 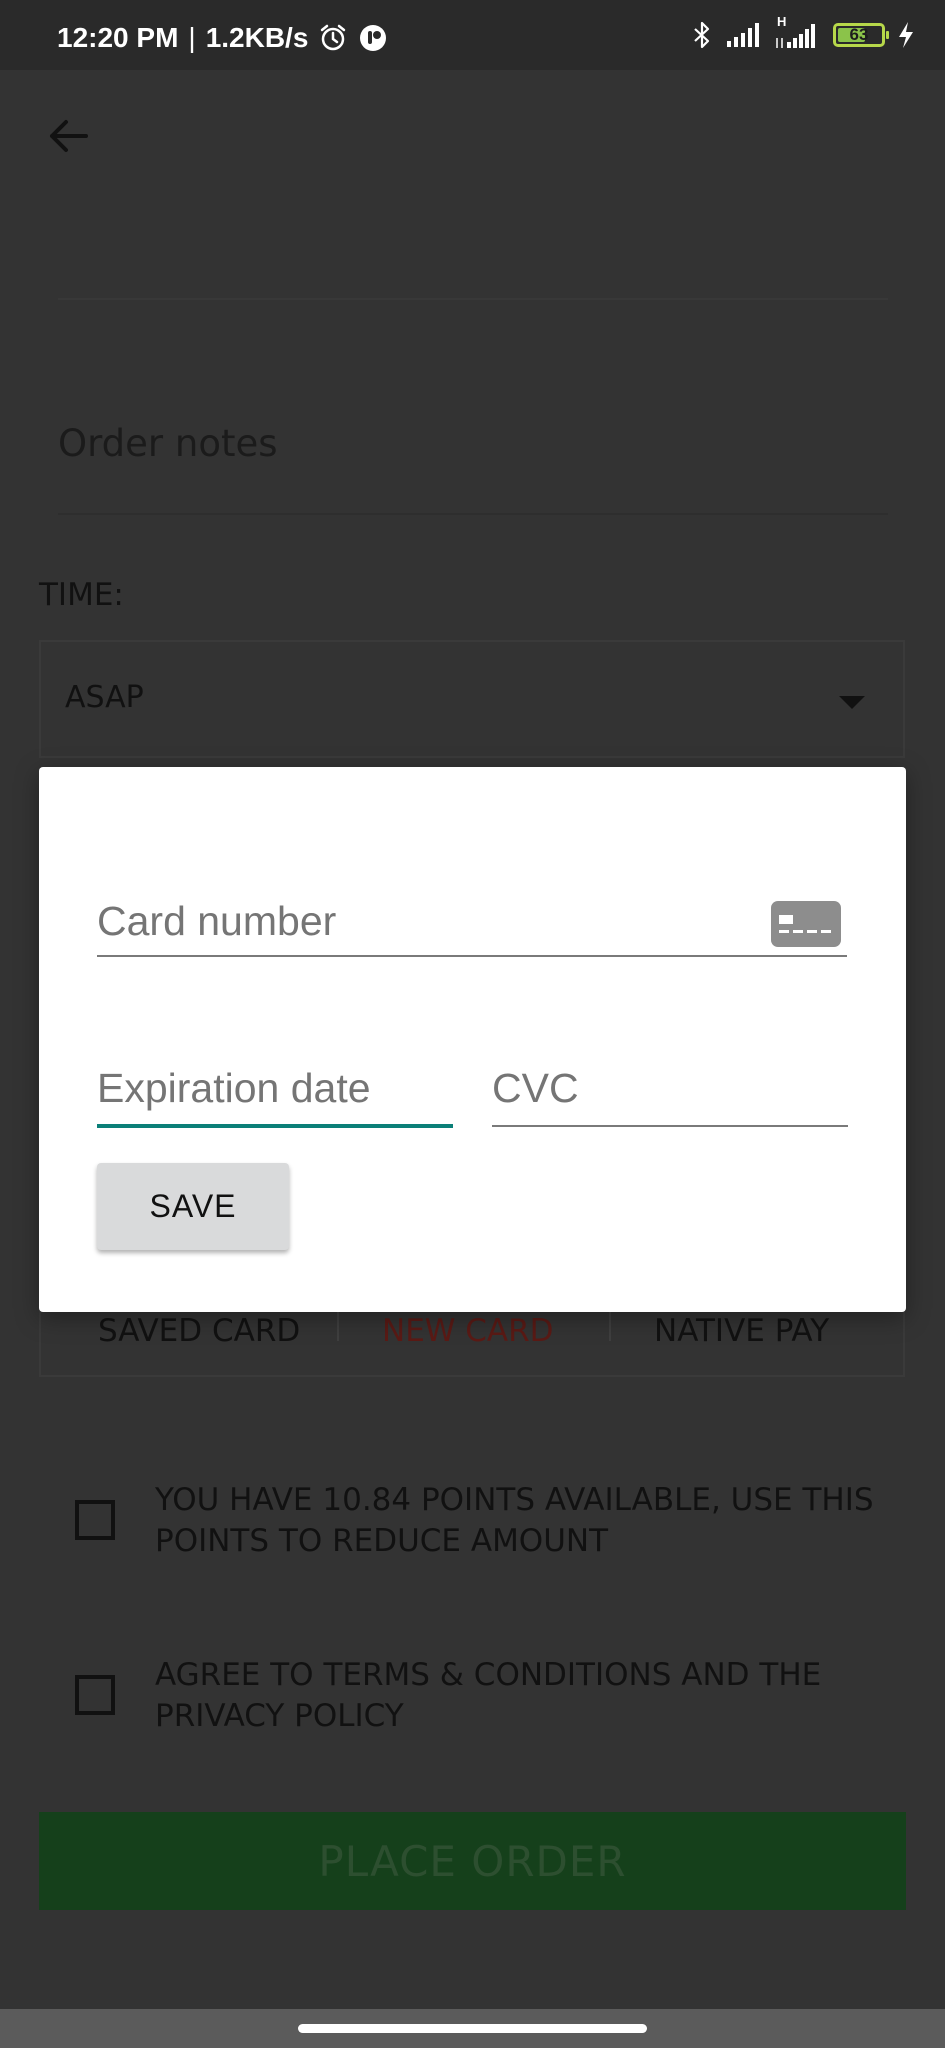 I want to click on save-button: SAVE, so click(x=193, y=1206).